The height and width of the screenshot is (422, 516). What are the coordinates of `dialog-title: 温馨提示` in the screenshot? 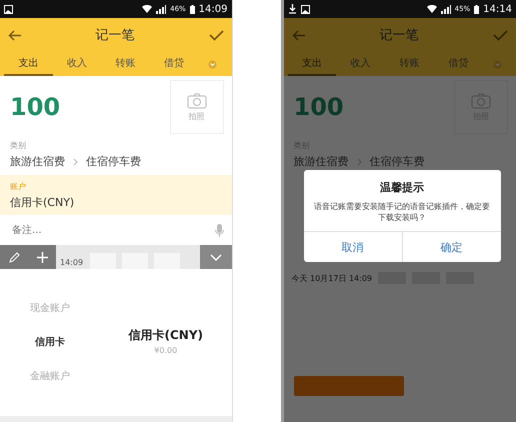 It's located at (402, 188).